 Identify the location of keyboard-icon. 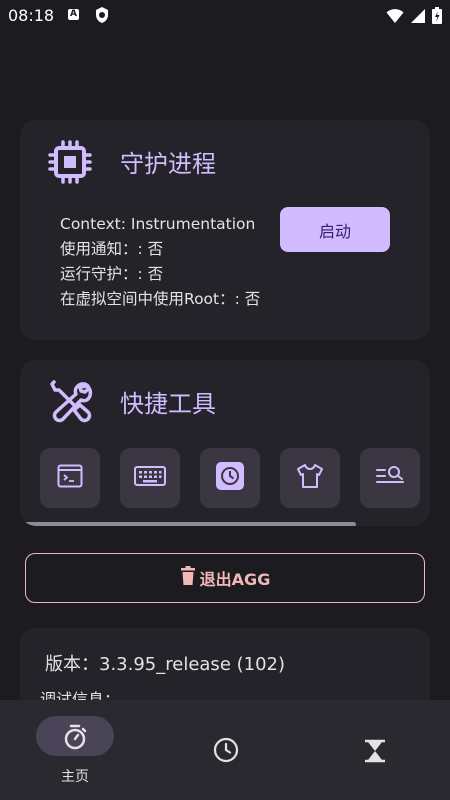
(150, 478).